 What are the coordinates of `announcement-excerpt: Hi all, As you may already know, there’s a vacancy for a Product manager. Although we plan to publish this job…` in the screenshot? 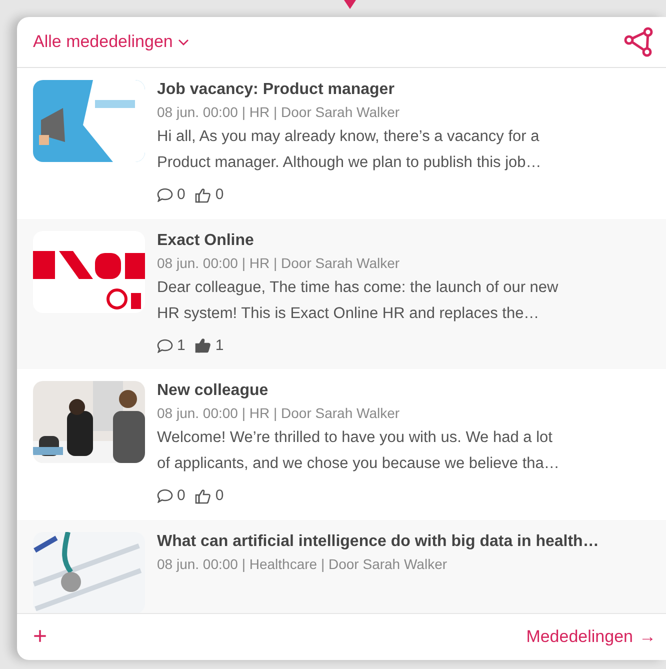 It's located at (349, 150).